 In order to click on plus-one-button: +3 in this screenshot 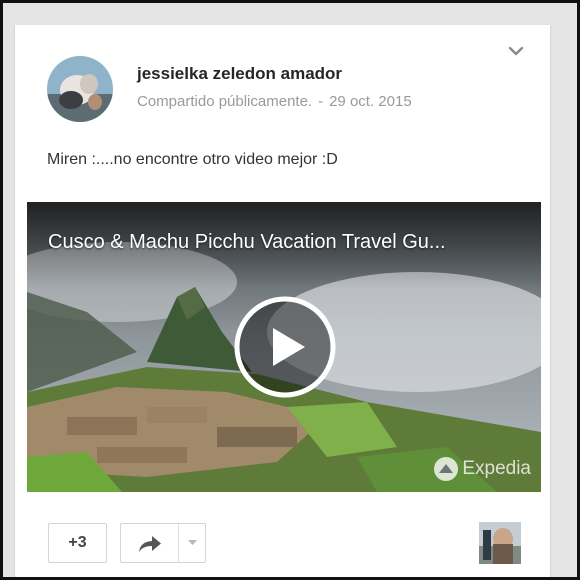, I will do `click(77, 543)`.